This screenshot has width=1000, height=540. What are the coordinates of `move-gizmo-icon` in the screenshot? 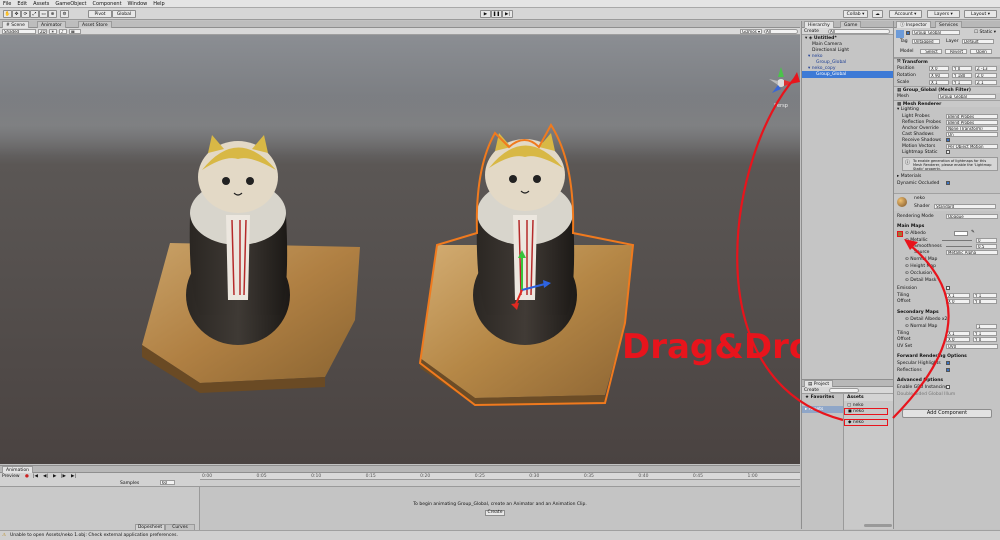 It's located at (530, 280).